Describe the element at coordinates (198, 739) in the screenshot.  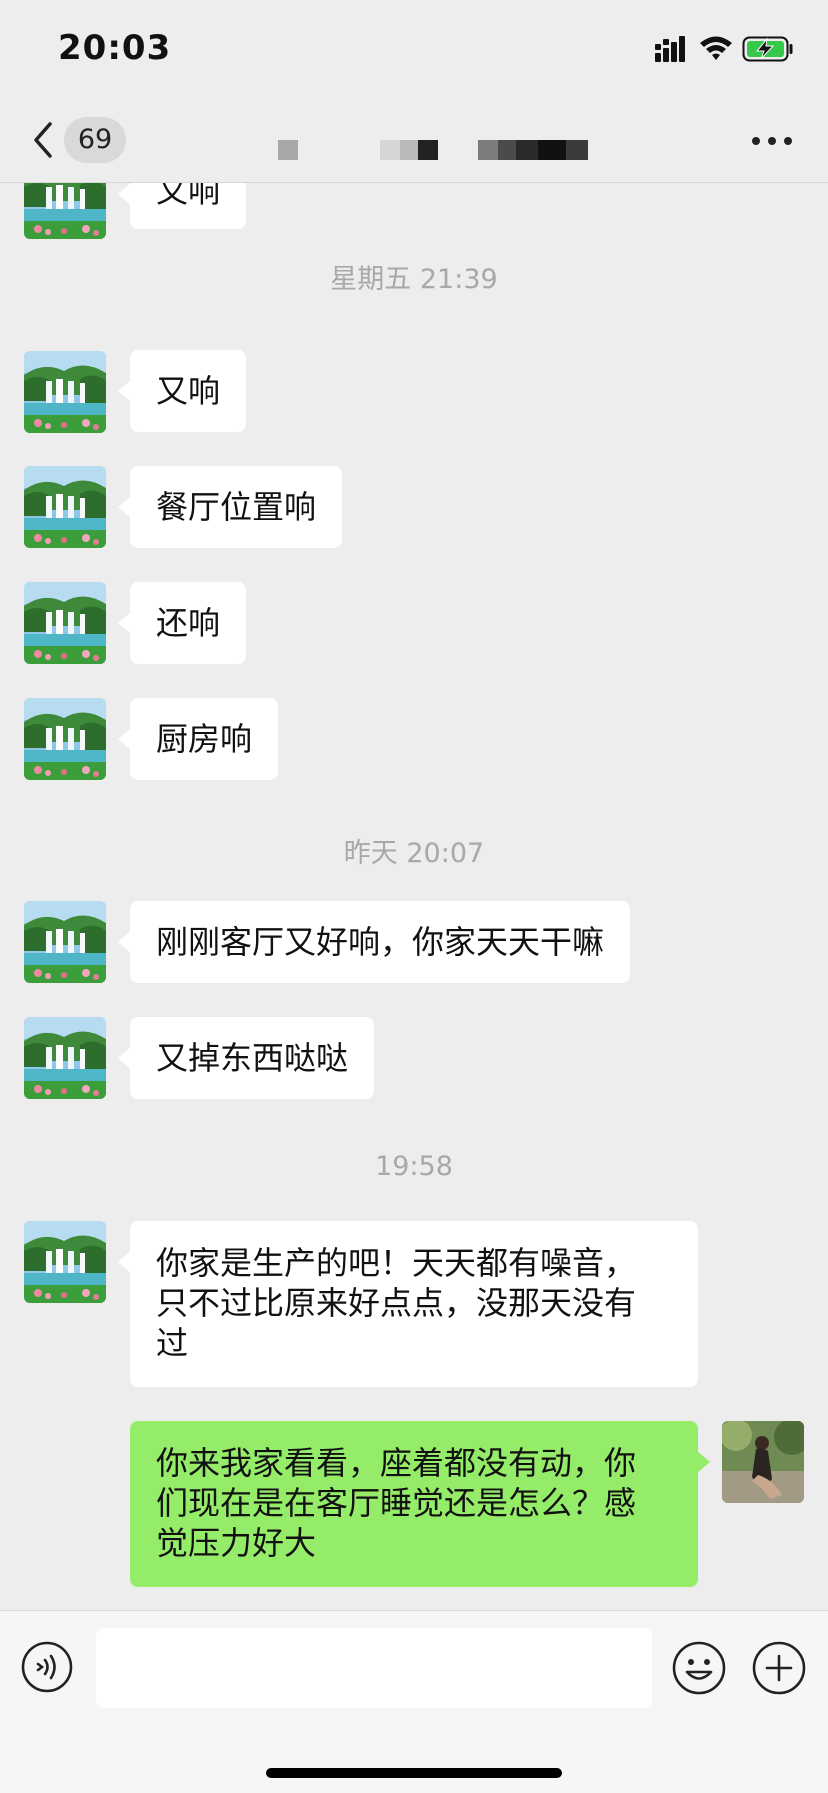
I see `message-bubble: 厨房响` at that location.